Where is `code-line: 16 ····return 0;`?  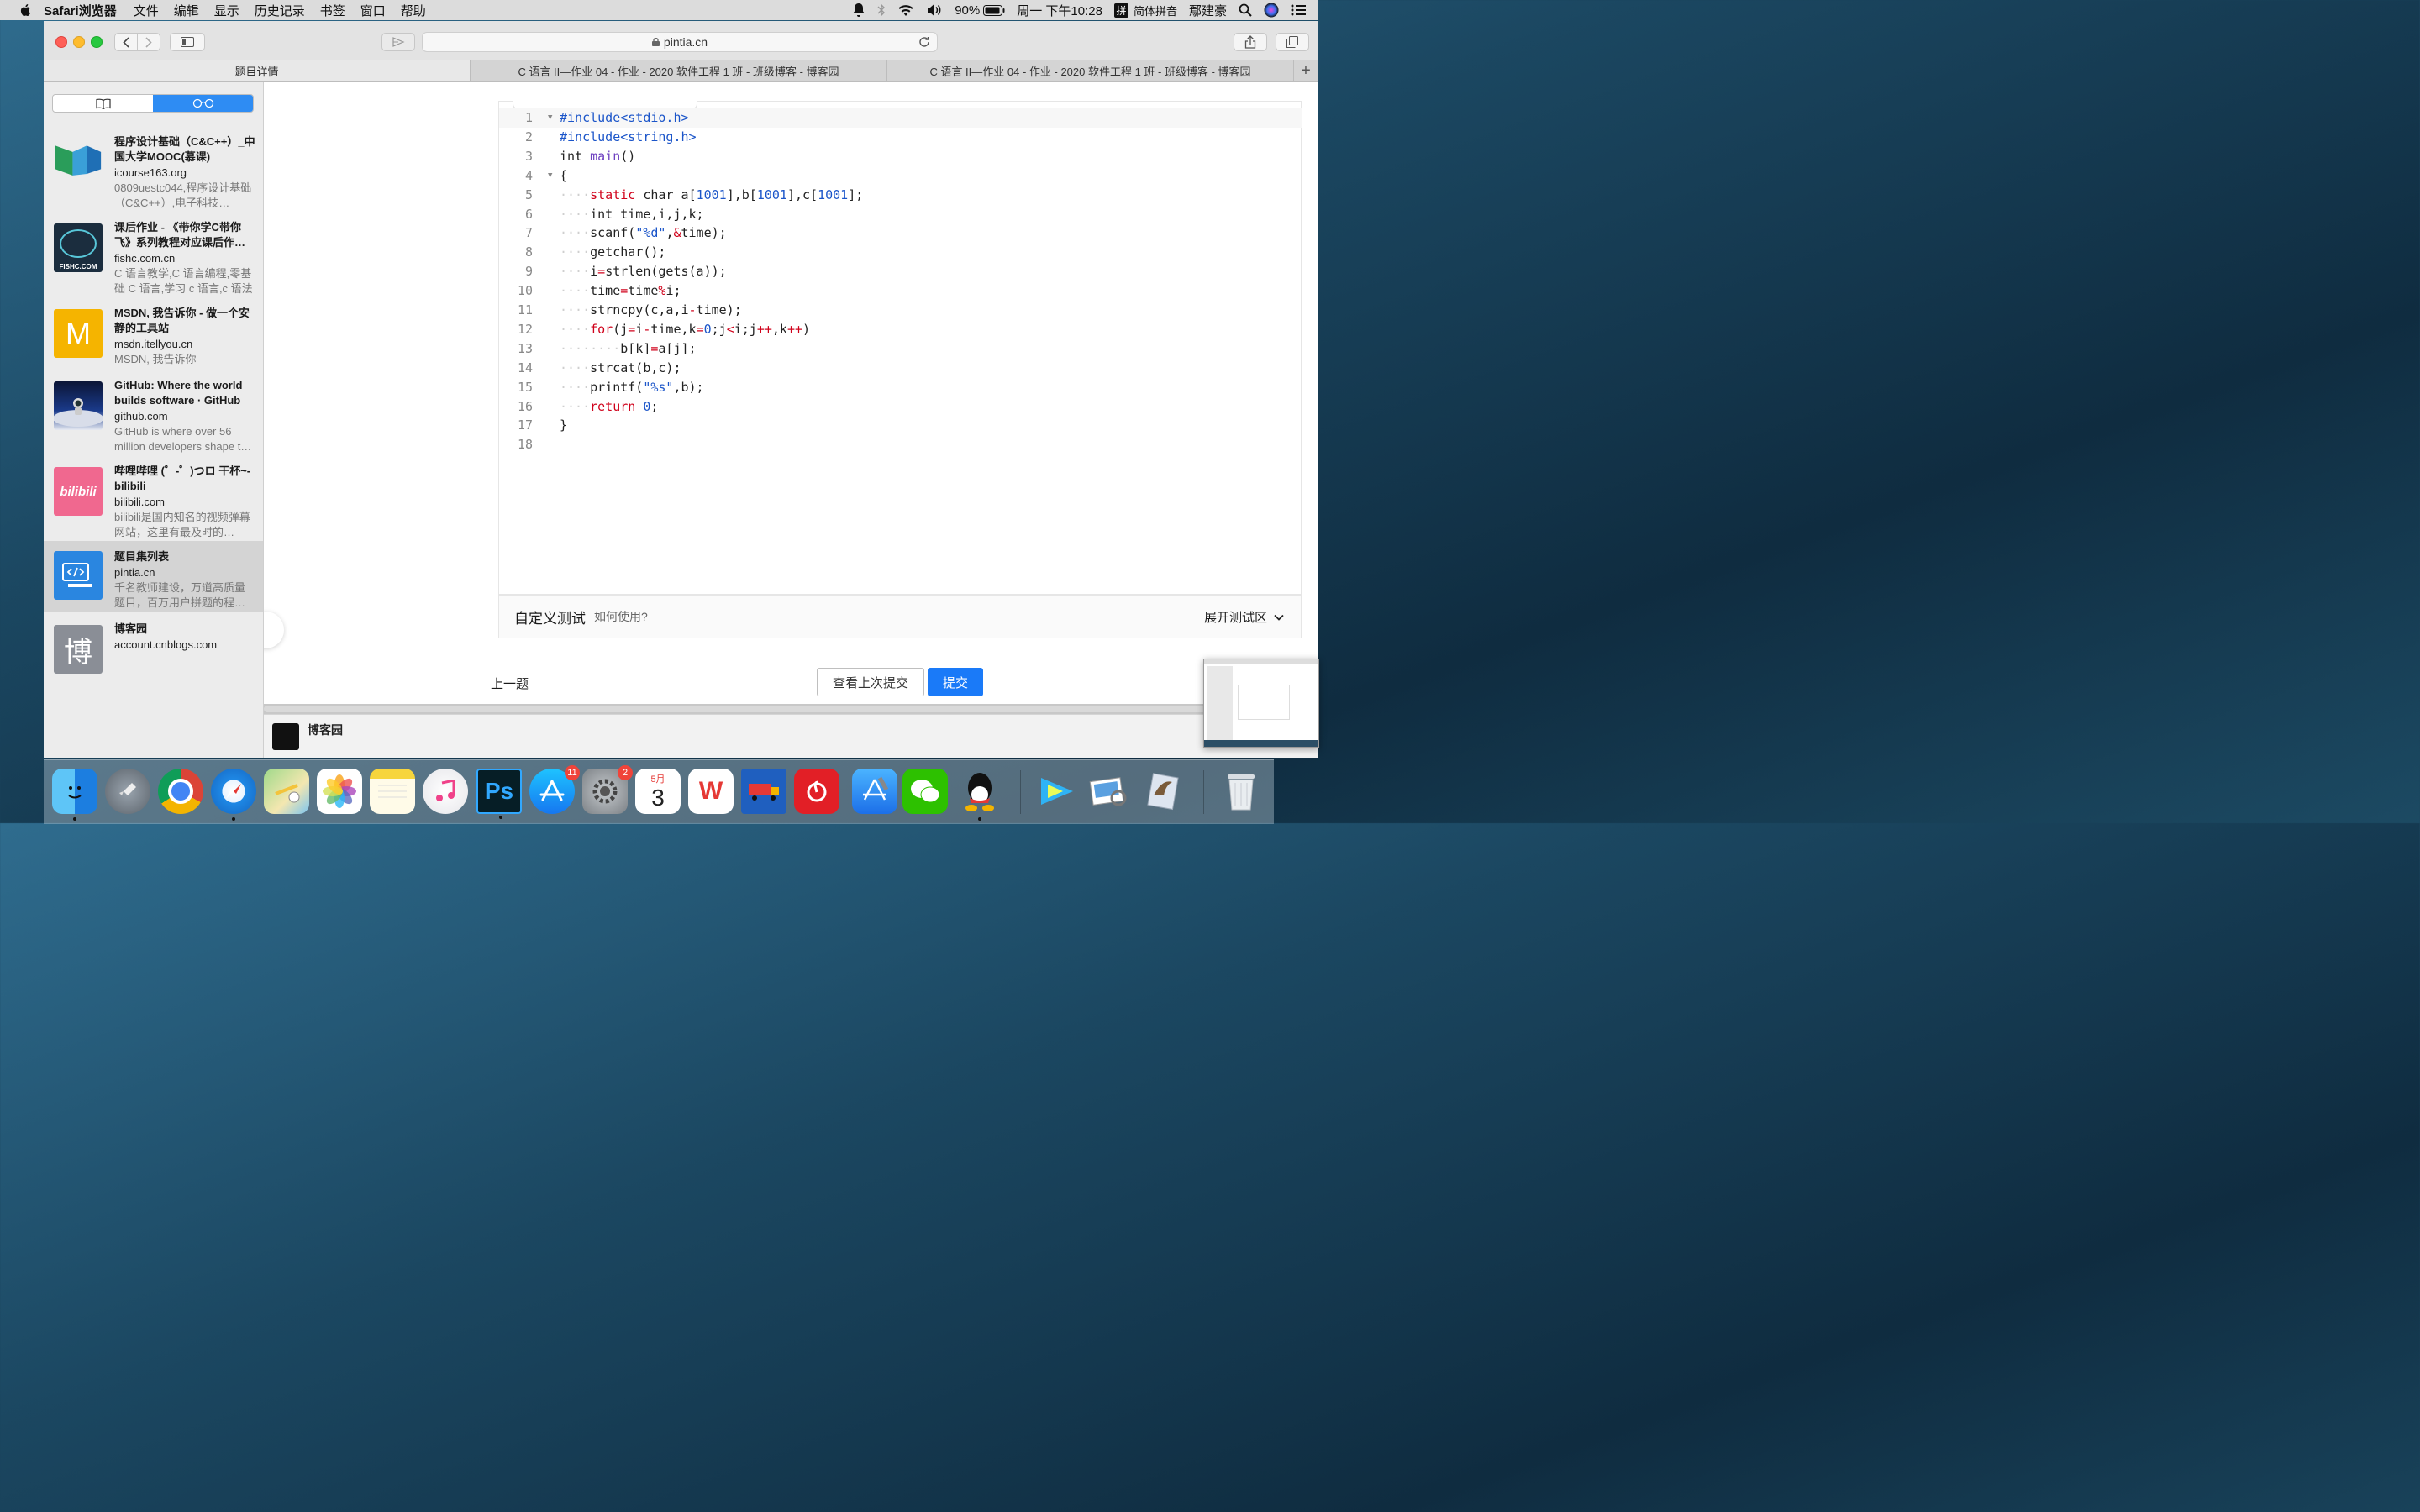 code-line: 16 ····return 0; is located at coordinates (901, 407).